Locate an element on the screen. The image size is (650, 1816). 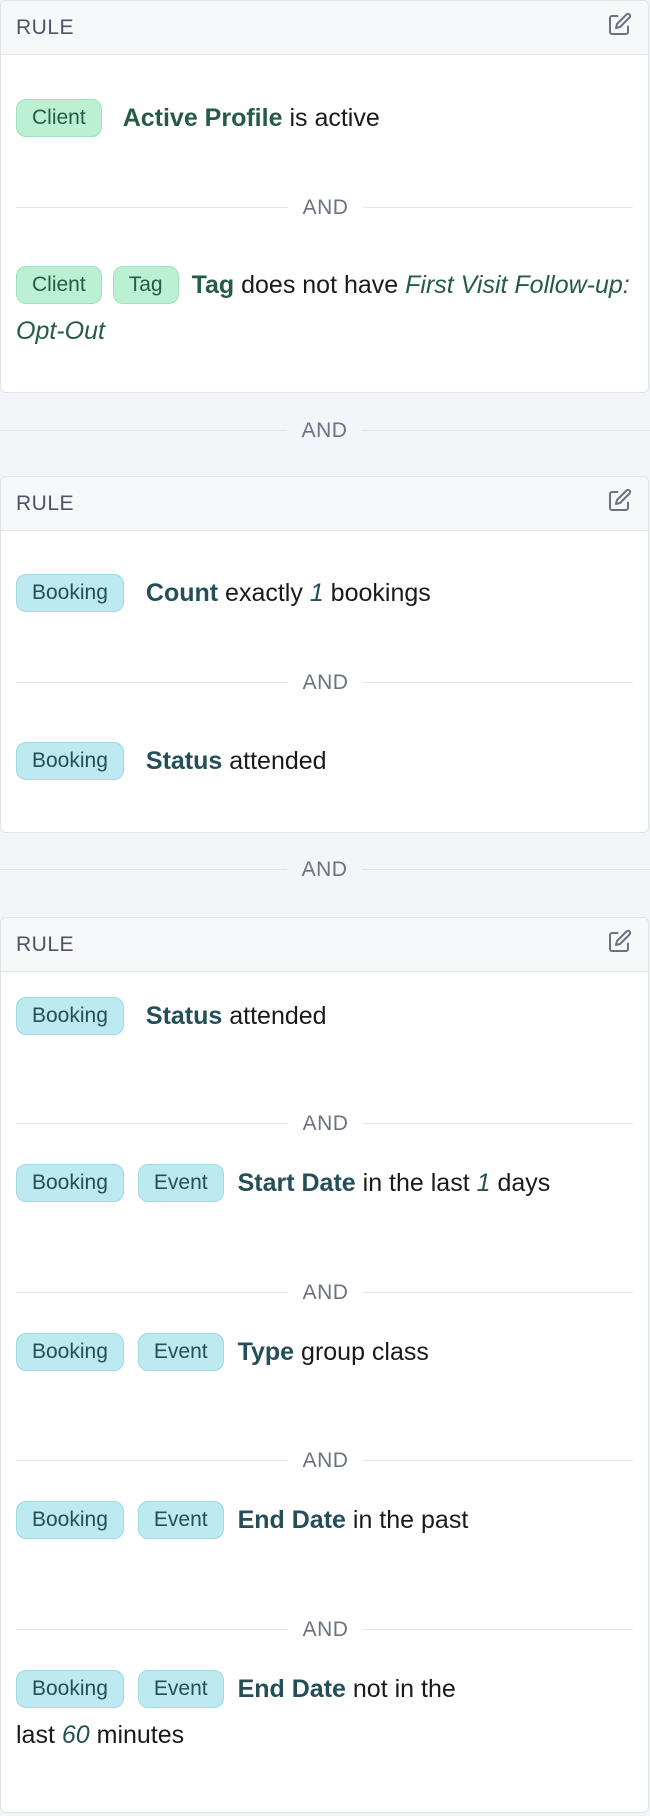
condition-end-date-past: Booking Event End Date in the past is located at coordinates (324, 1520).